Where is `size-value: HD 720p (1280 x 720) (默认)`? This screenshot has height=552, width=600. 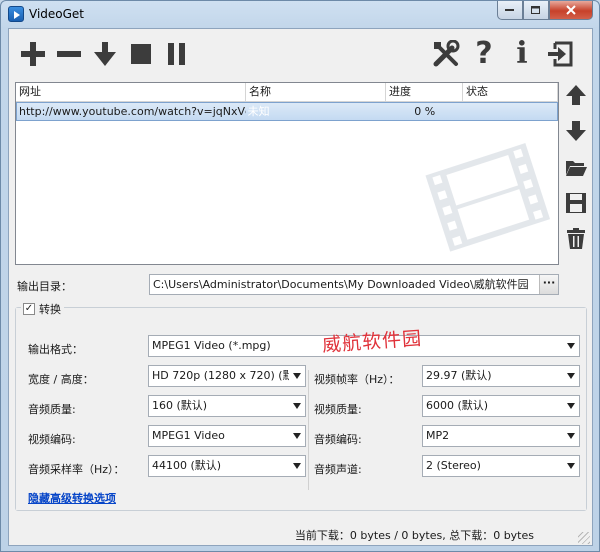
size-value: HD 720p (1280 x 720) (默认) is located at coordinates (229, 375).